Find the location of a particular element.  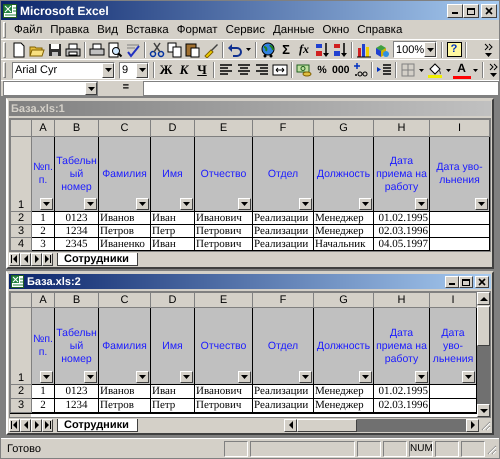

horizontal-scrollbar is located at coordinates (381, 425).